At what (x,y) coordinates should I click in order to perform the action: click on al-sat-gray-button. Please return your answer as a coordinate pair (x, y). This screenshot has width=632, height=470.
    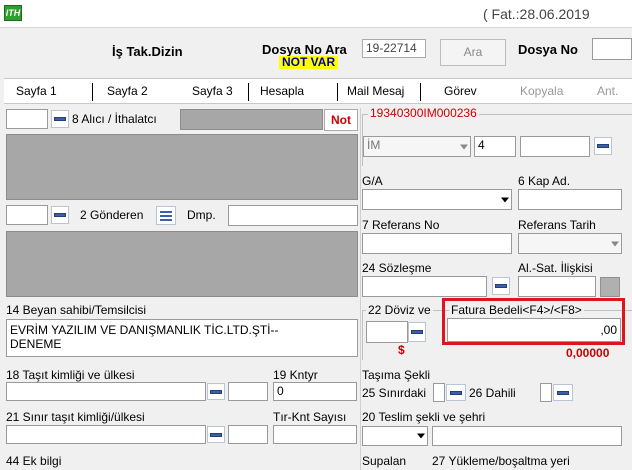
    Looking at the image, I should click on (610, 287).